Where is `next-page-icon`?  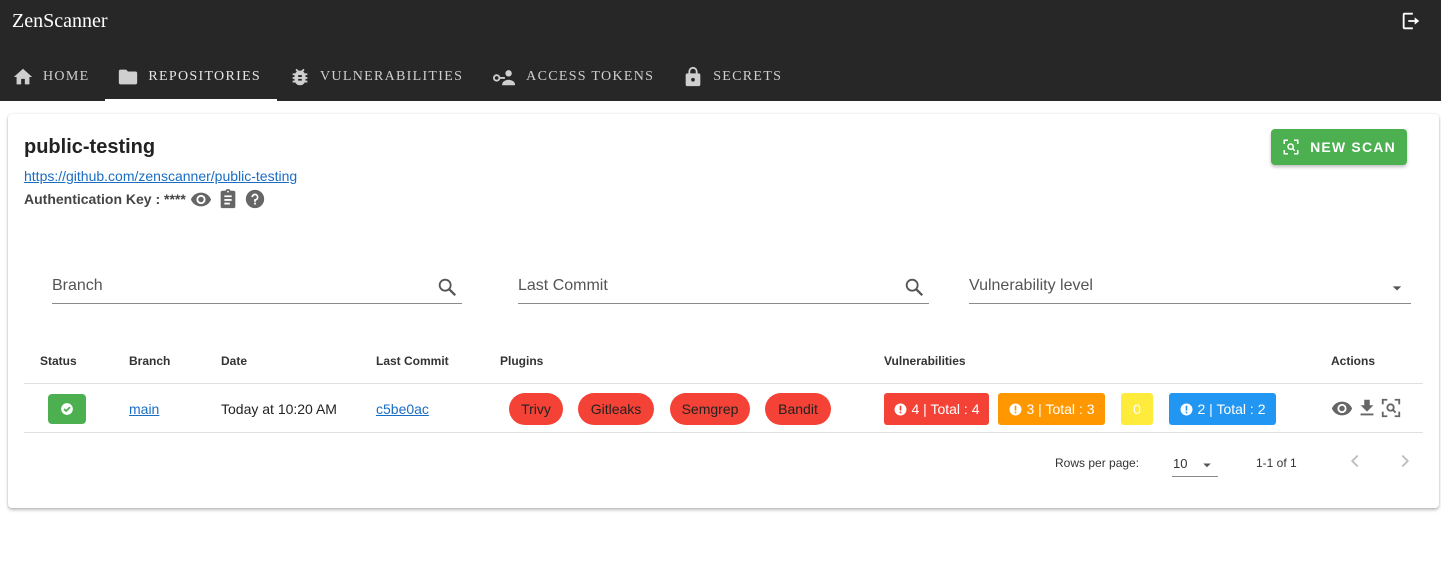
next-page-icon is located at coordinates (1405, 461).